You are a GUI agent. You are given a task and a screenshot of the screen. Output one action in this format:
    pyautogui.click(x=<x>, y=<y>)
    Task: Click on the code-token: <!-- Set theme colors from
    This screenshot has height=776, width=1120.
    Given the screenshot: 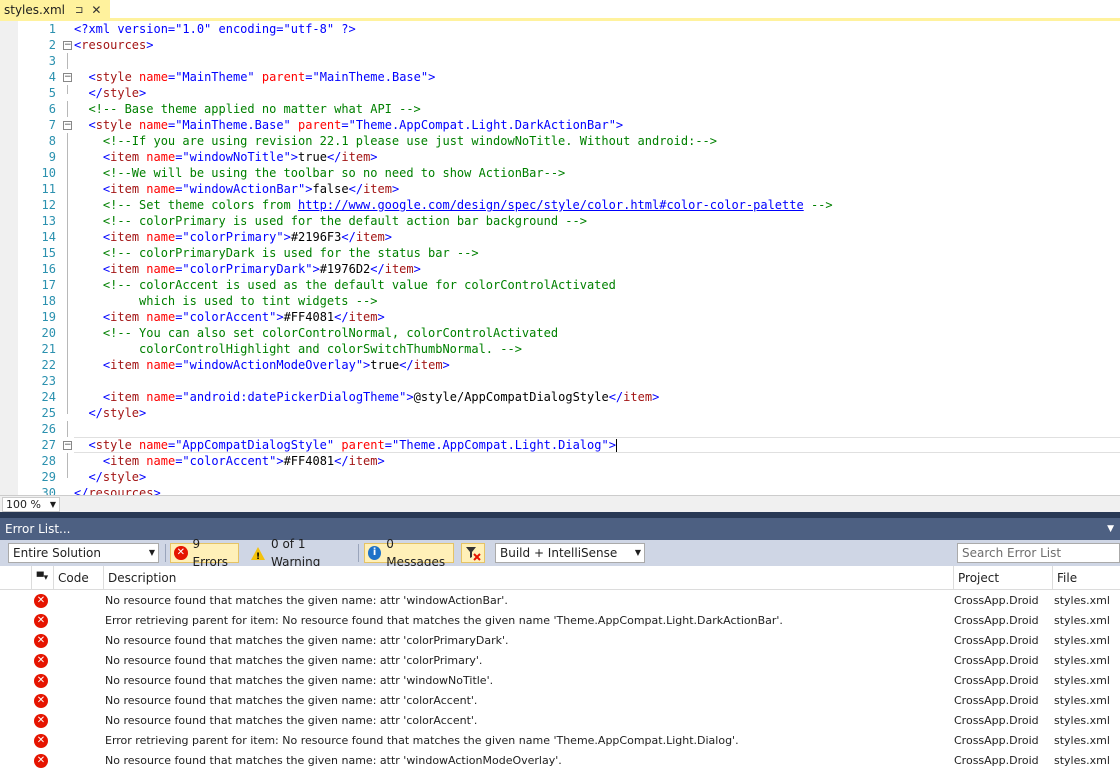 What is the action you would take?
    pyautogui.click(x=200, y=205)
    